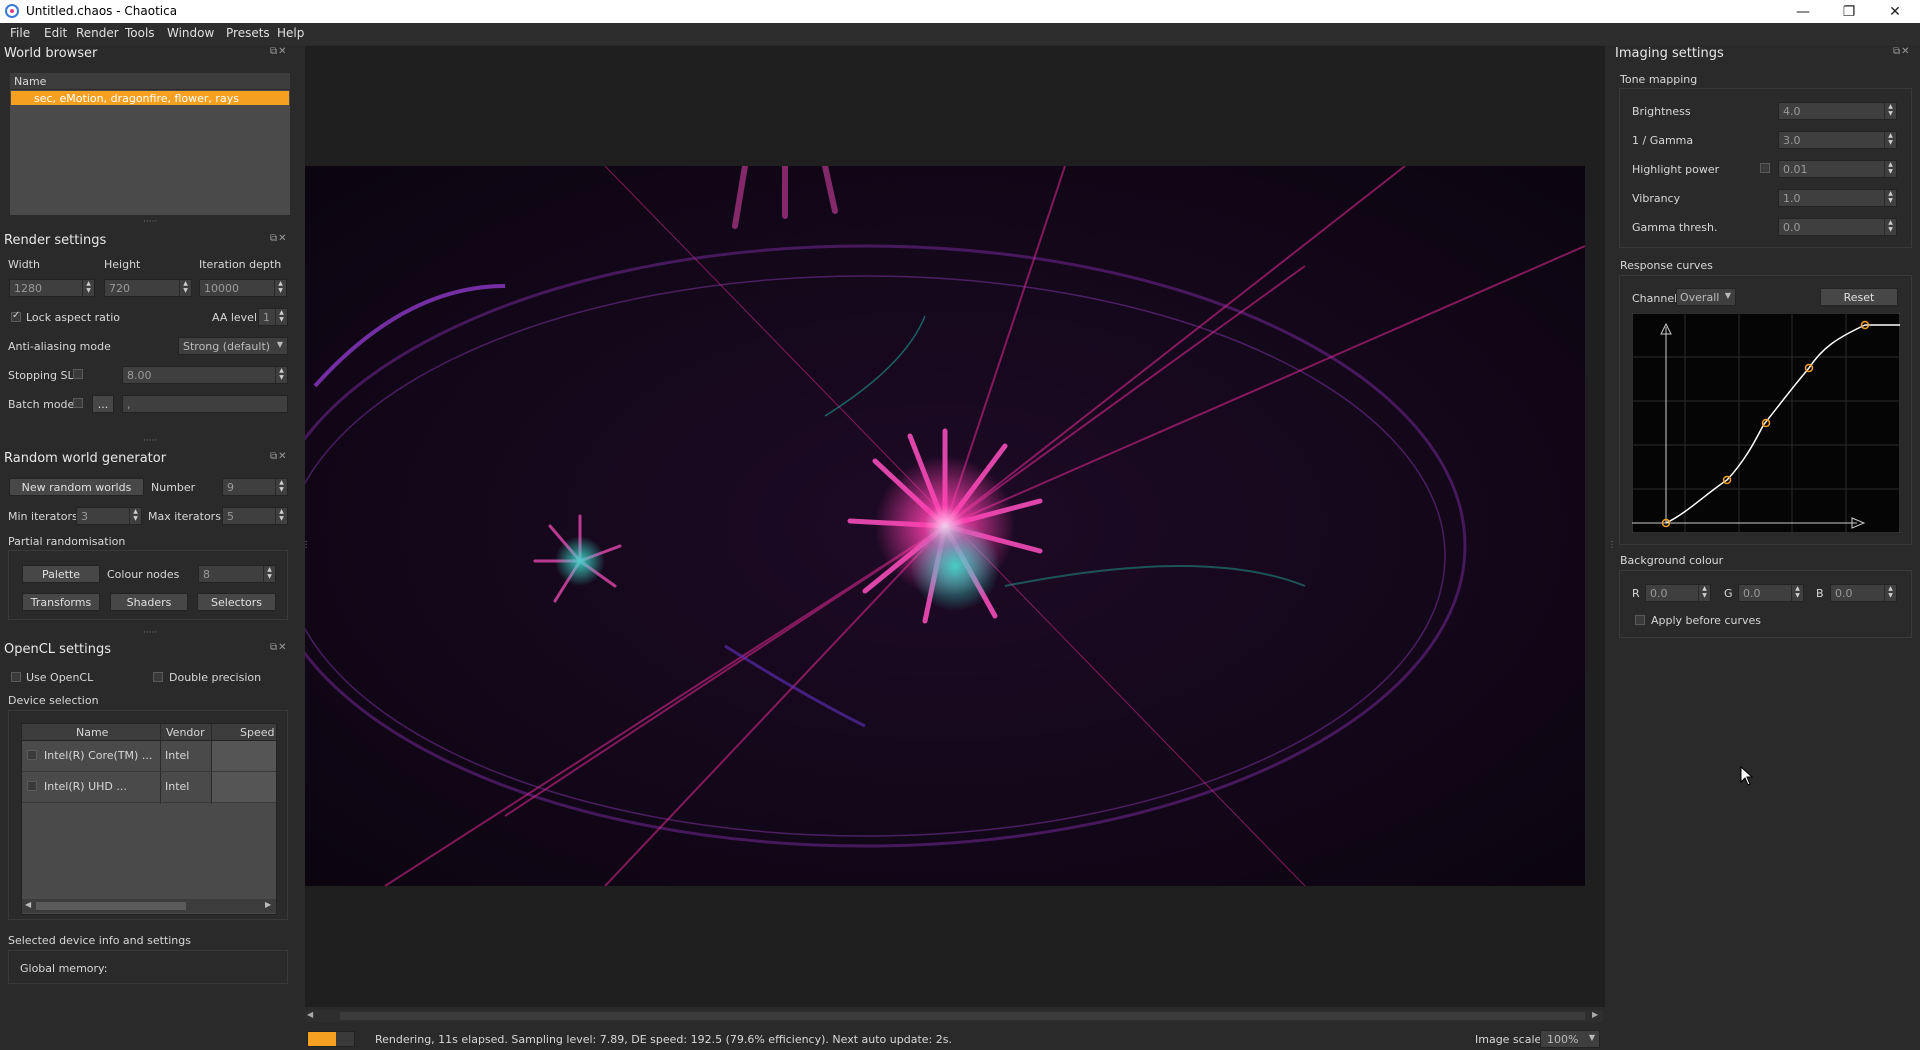 Image resolution: width=1920 pixels, height=1050 pixels. I want to click on batch-mode-label: Batch mode, so click(41, 404).